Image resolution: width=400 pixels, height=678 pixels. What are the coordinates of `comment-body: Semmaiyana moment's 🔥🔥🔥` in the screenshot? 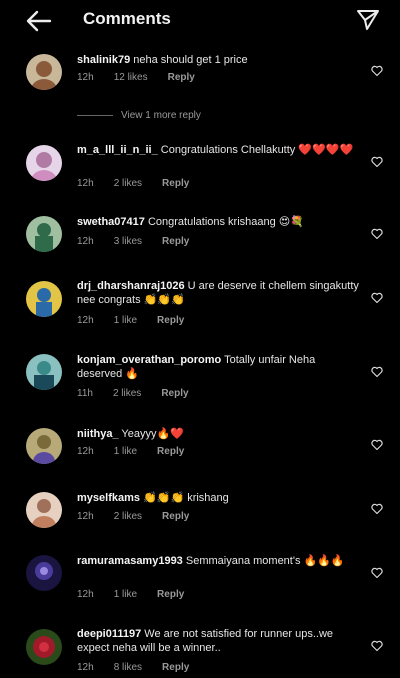 It's located at (263, 561).